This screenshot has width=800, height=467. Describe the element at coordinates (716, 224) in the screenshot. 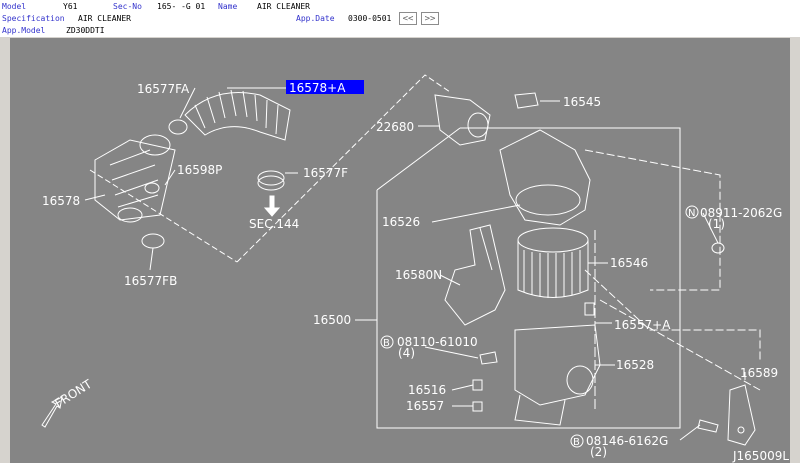

I see `part-qty-08911: (1)` at that location.